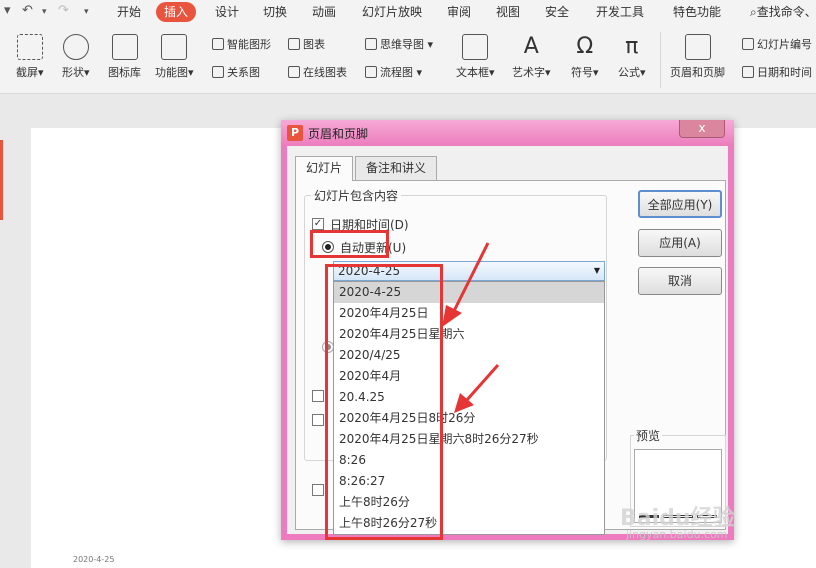  What do you see at coordinates (784, 44) in the screenshot?
I see `slide-number-label: 幻灯片编号` at bounding box center [784, 44].